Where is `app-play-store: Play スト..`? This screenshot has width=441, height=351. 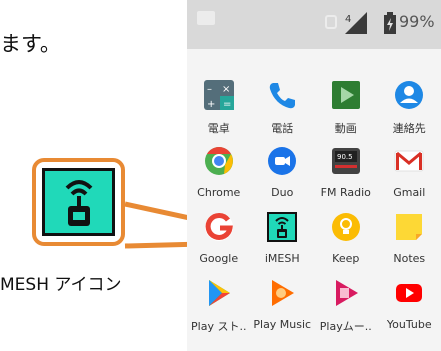 app-play-store: Play スト.. is located at coordinates (219, 305).